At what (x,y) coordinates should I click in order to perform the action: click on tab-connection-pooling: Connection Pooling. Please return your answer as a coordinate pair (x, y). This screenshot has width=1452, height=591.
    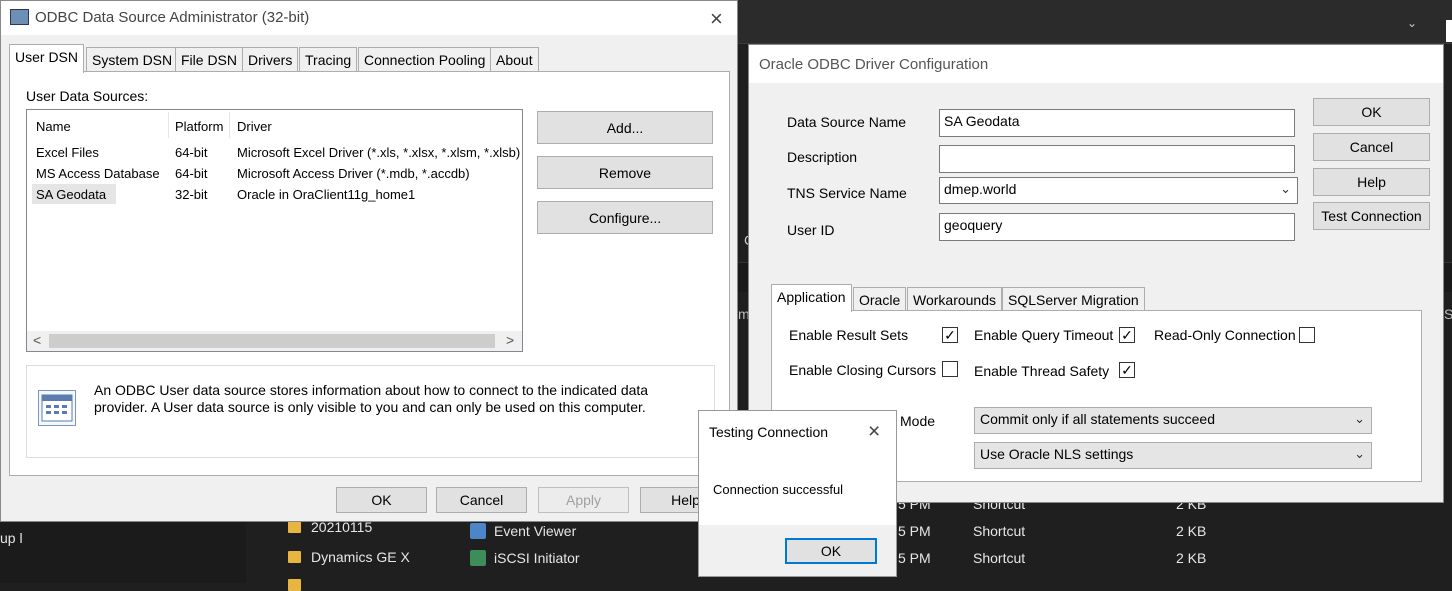
    Looking at the image, I should click on (425, 59).